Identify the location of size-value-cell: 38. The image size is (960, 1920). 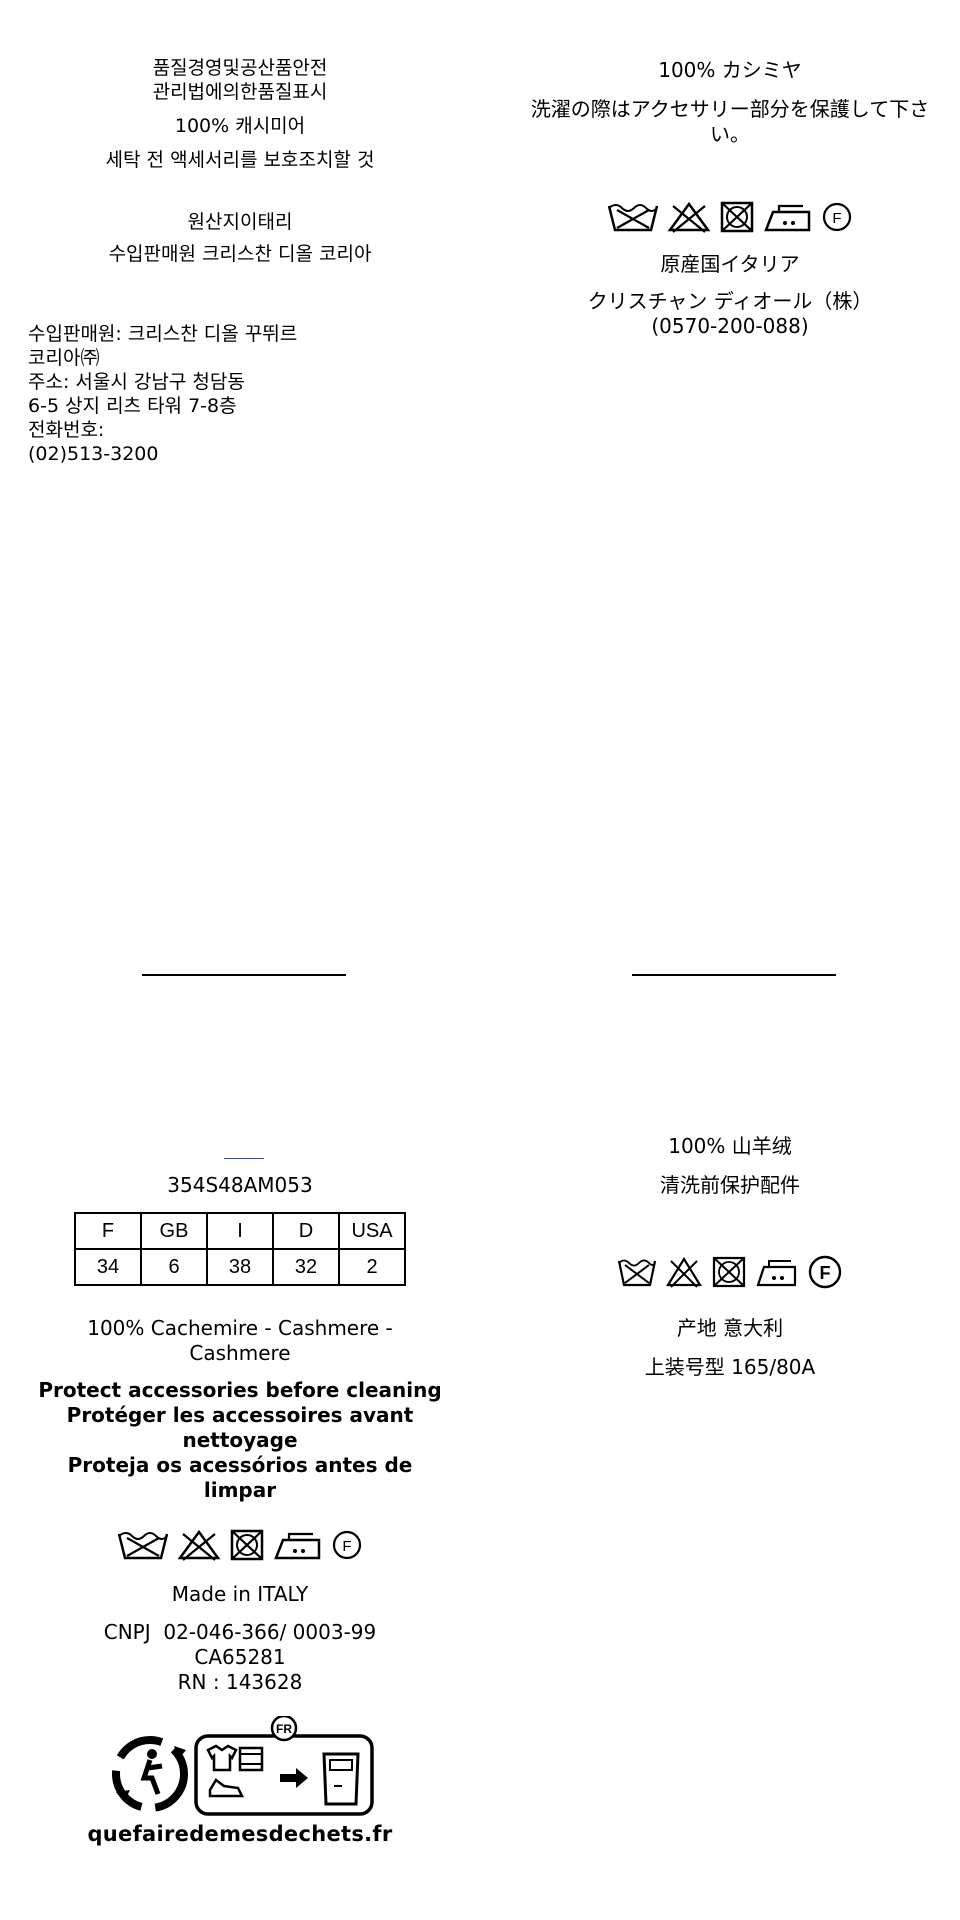
(240, 1267).